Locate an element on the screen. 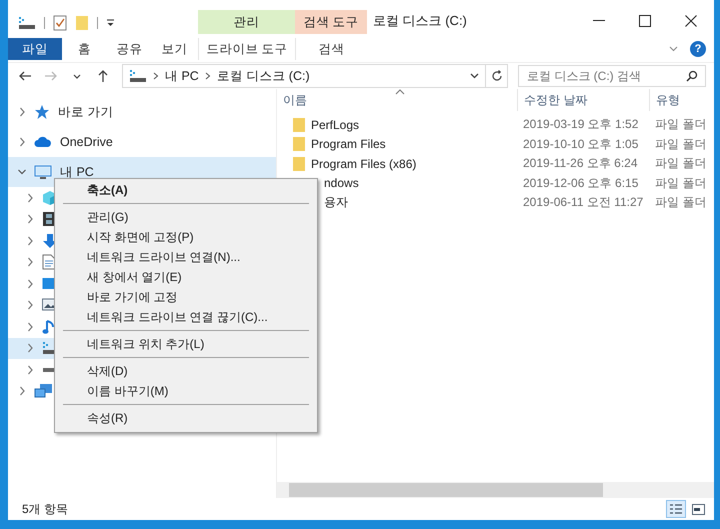 This screenshot has height=529, width=720. modified-date: 2019-11-26 오후 6:24 is located at coordinates (580, 163).